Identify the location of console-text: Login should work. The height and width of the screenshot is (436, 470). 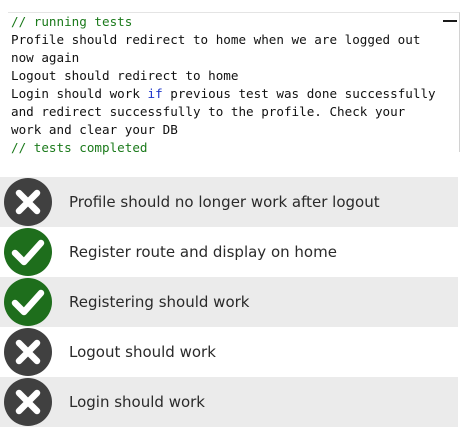
(79, 93).